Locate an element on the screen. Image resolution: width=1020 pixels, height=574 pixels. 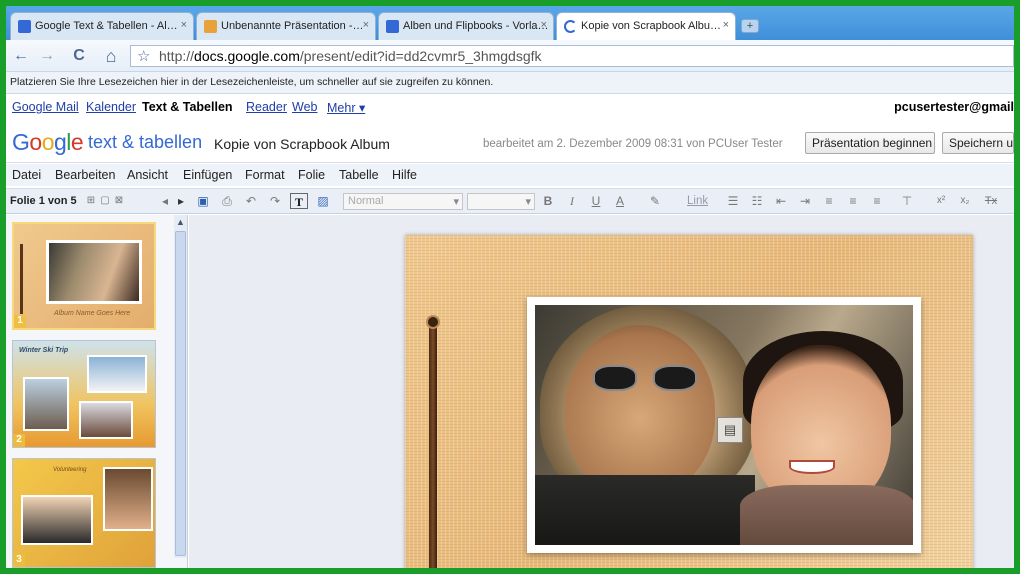
increase-indent-icon: ⇥ is located at coordinates (805, 201).